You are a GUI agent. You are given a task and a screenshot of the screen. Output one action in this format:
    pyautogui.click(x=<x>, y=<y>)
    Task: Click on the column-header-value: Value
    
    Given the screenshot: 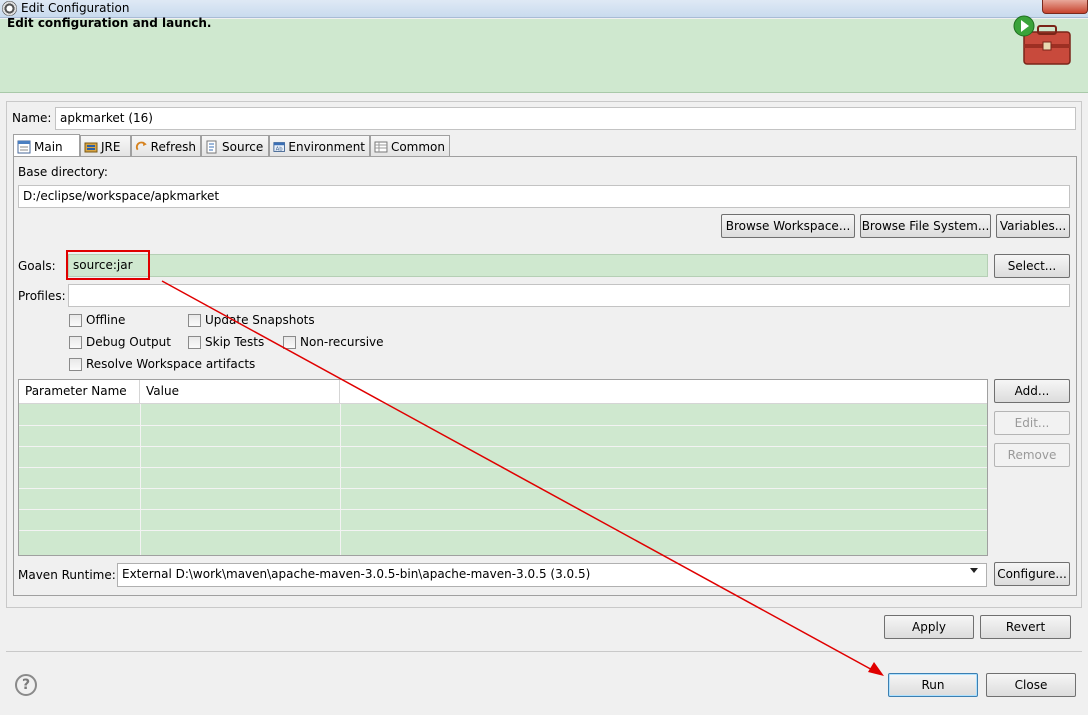 What is the action you would take?
    pyautogui.click(x=240, y=392)
    